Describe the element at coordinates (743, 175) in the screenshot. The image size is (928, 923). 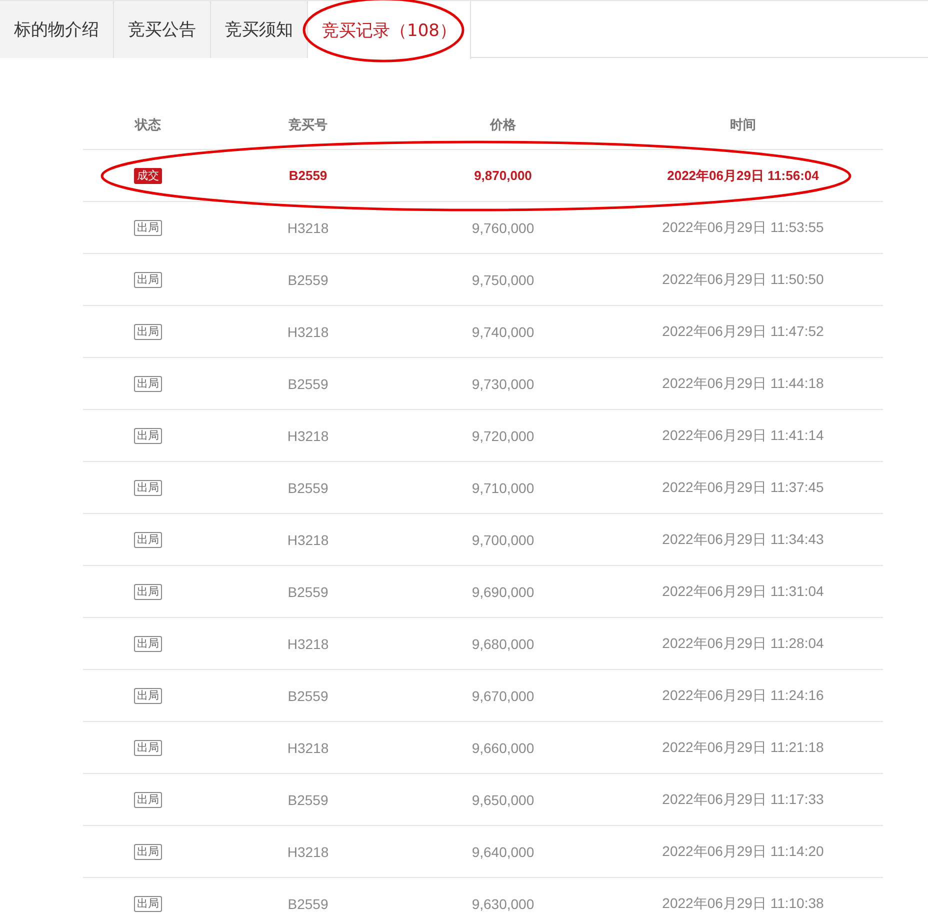
I see `bid-time: 2022年06月29日 11:56:04` at that location.